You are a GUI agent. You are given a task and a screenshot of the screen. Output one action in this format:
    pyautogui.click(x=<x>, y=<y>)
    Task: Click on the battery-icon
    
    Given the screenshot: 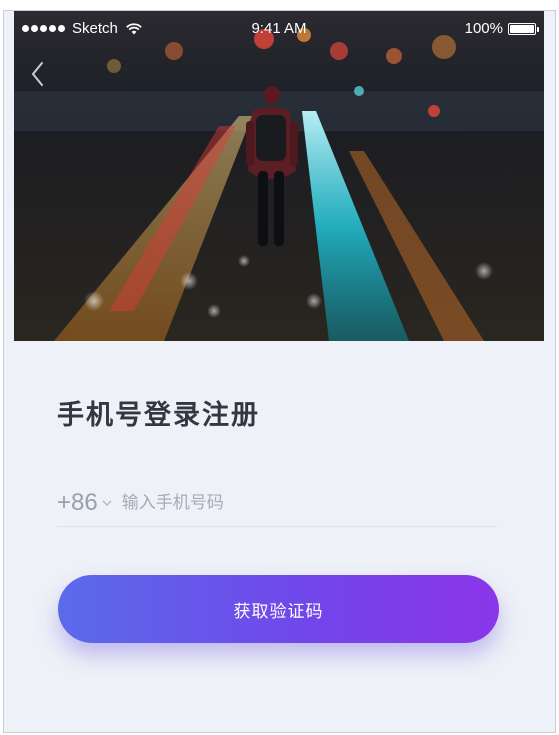 What is the action you would take?
    pyautogui.click(x=523, y=28)
    